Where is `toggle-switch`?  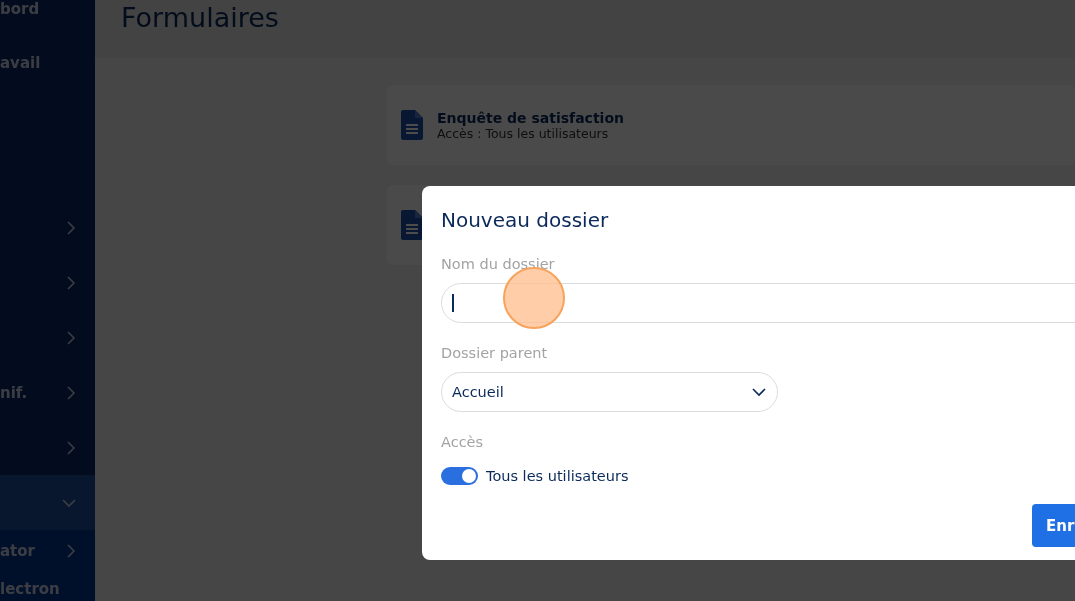
toggle-switch is located at coordinates (459, 476).